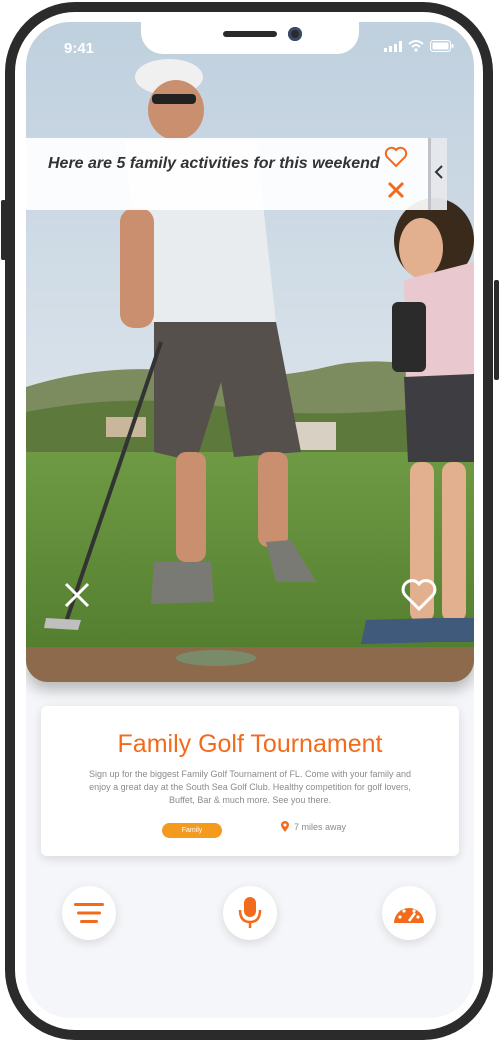 The width and height of the screenshot is (500, 1046). I want to click on banner-collapse-handle, so click(437, 174).